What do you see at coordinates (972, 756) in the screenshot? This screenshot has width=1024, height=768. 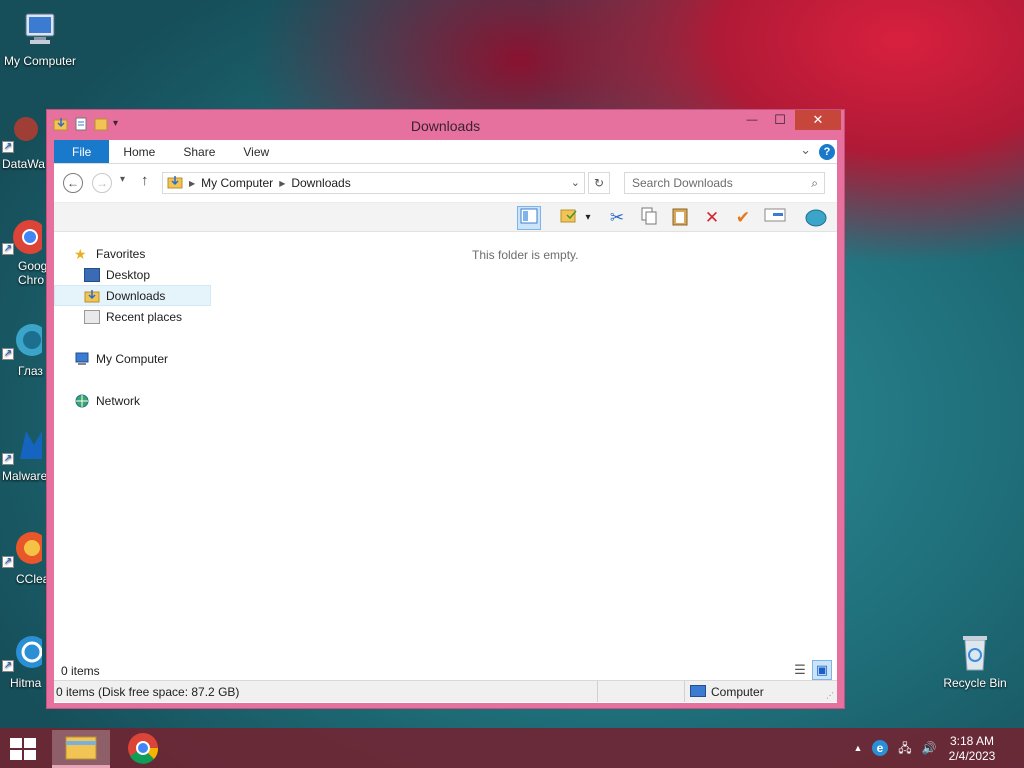 I see `clock-date: 2/4/2023` at bounding box center [972, 756].